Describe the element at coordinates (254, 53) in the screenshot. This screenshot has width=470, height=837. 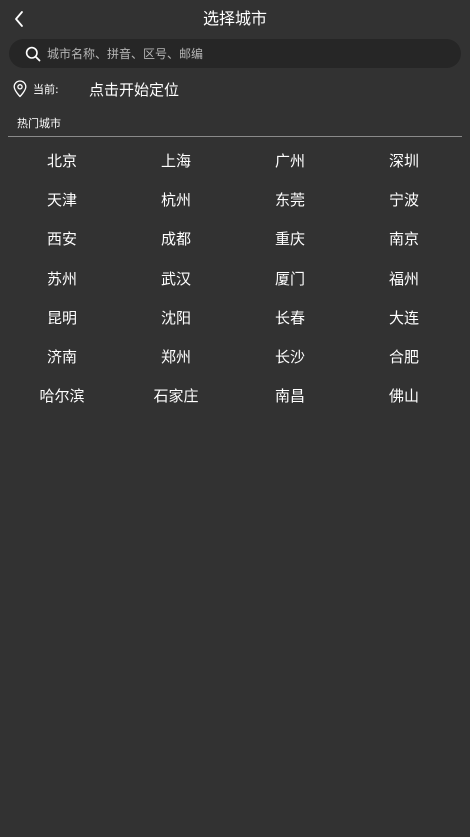
I see `search-input` at that location.